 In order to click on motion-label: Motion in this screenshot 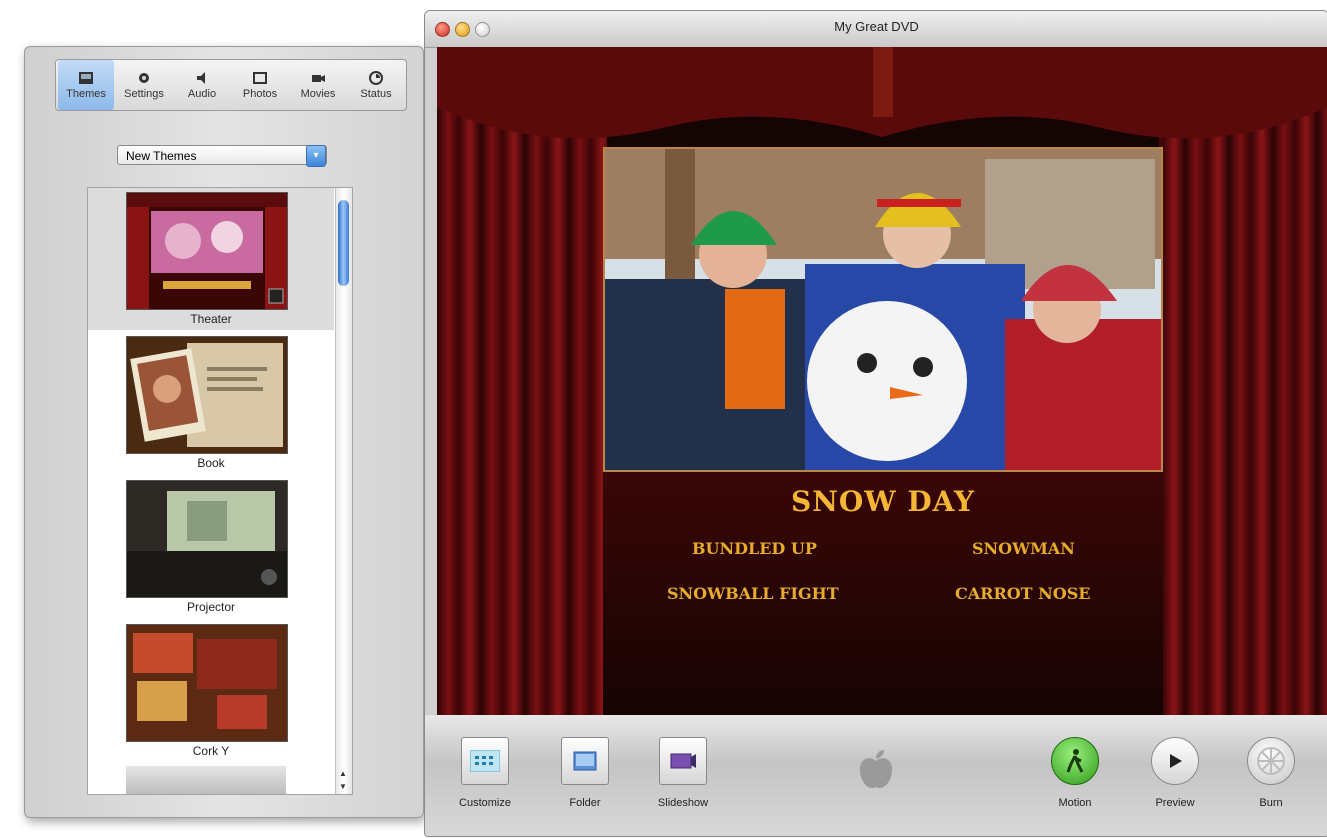, I will do `click(1075, 803)`.